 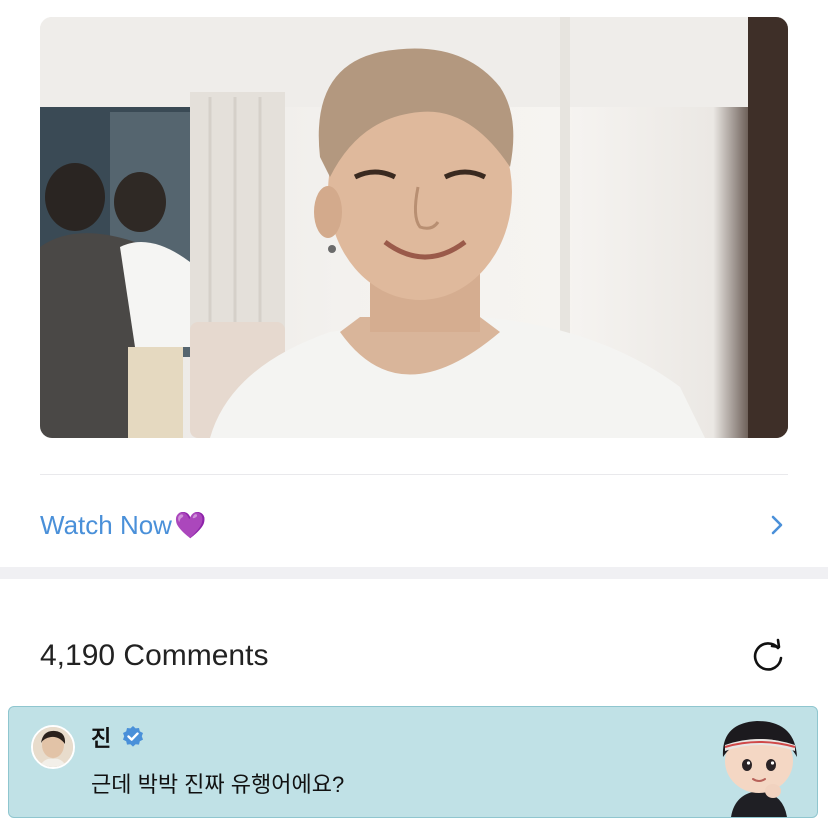 I want to click on watch-now-label: Watch Now 💜, so click(x=123, y=525).